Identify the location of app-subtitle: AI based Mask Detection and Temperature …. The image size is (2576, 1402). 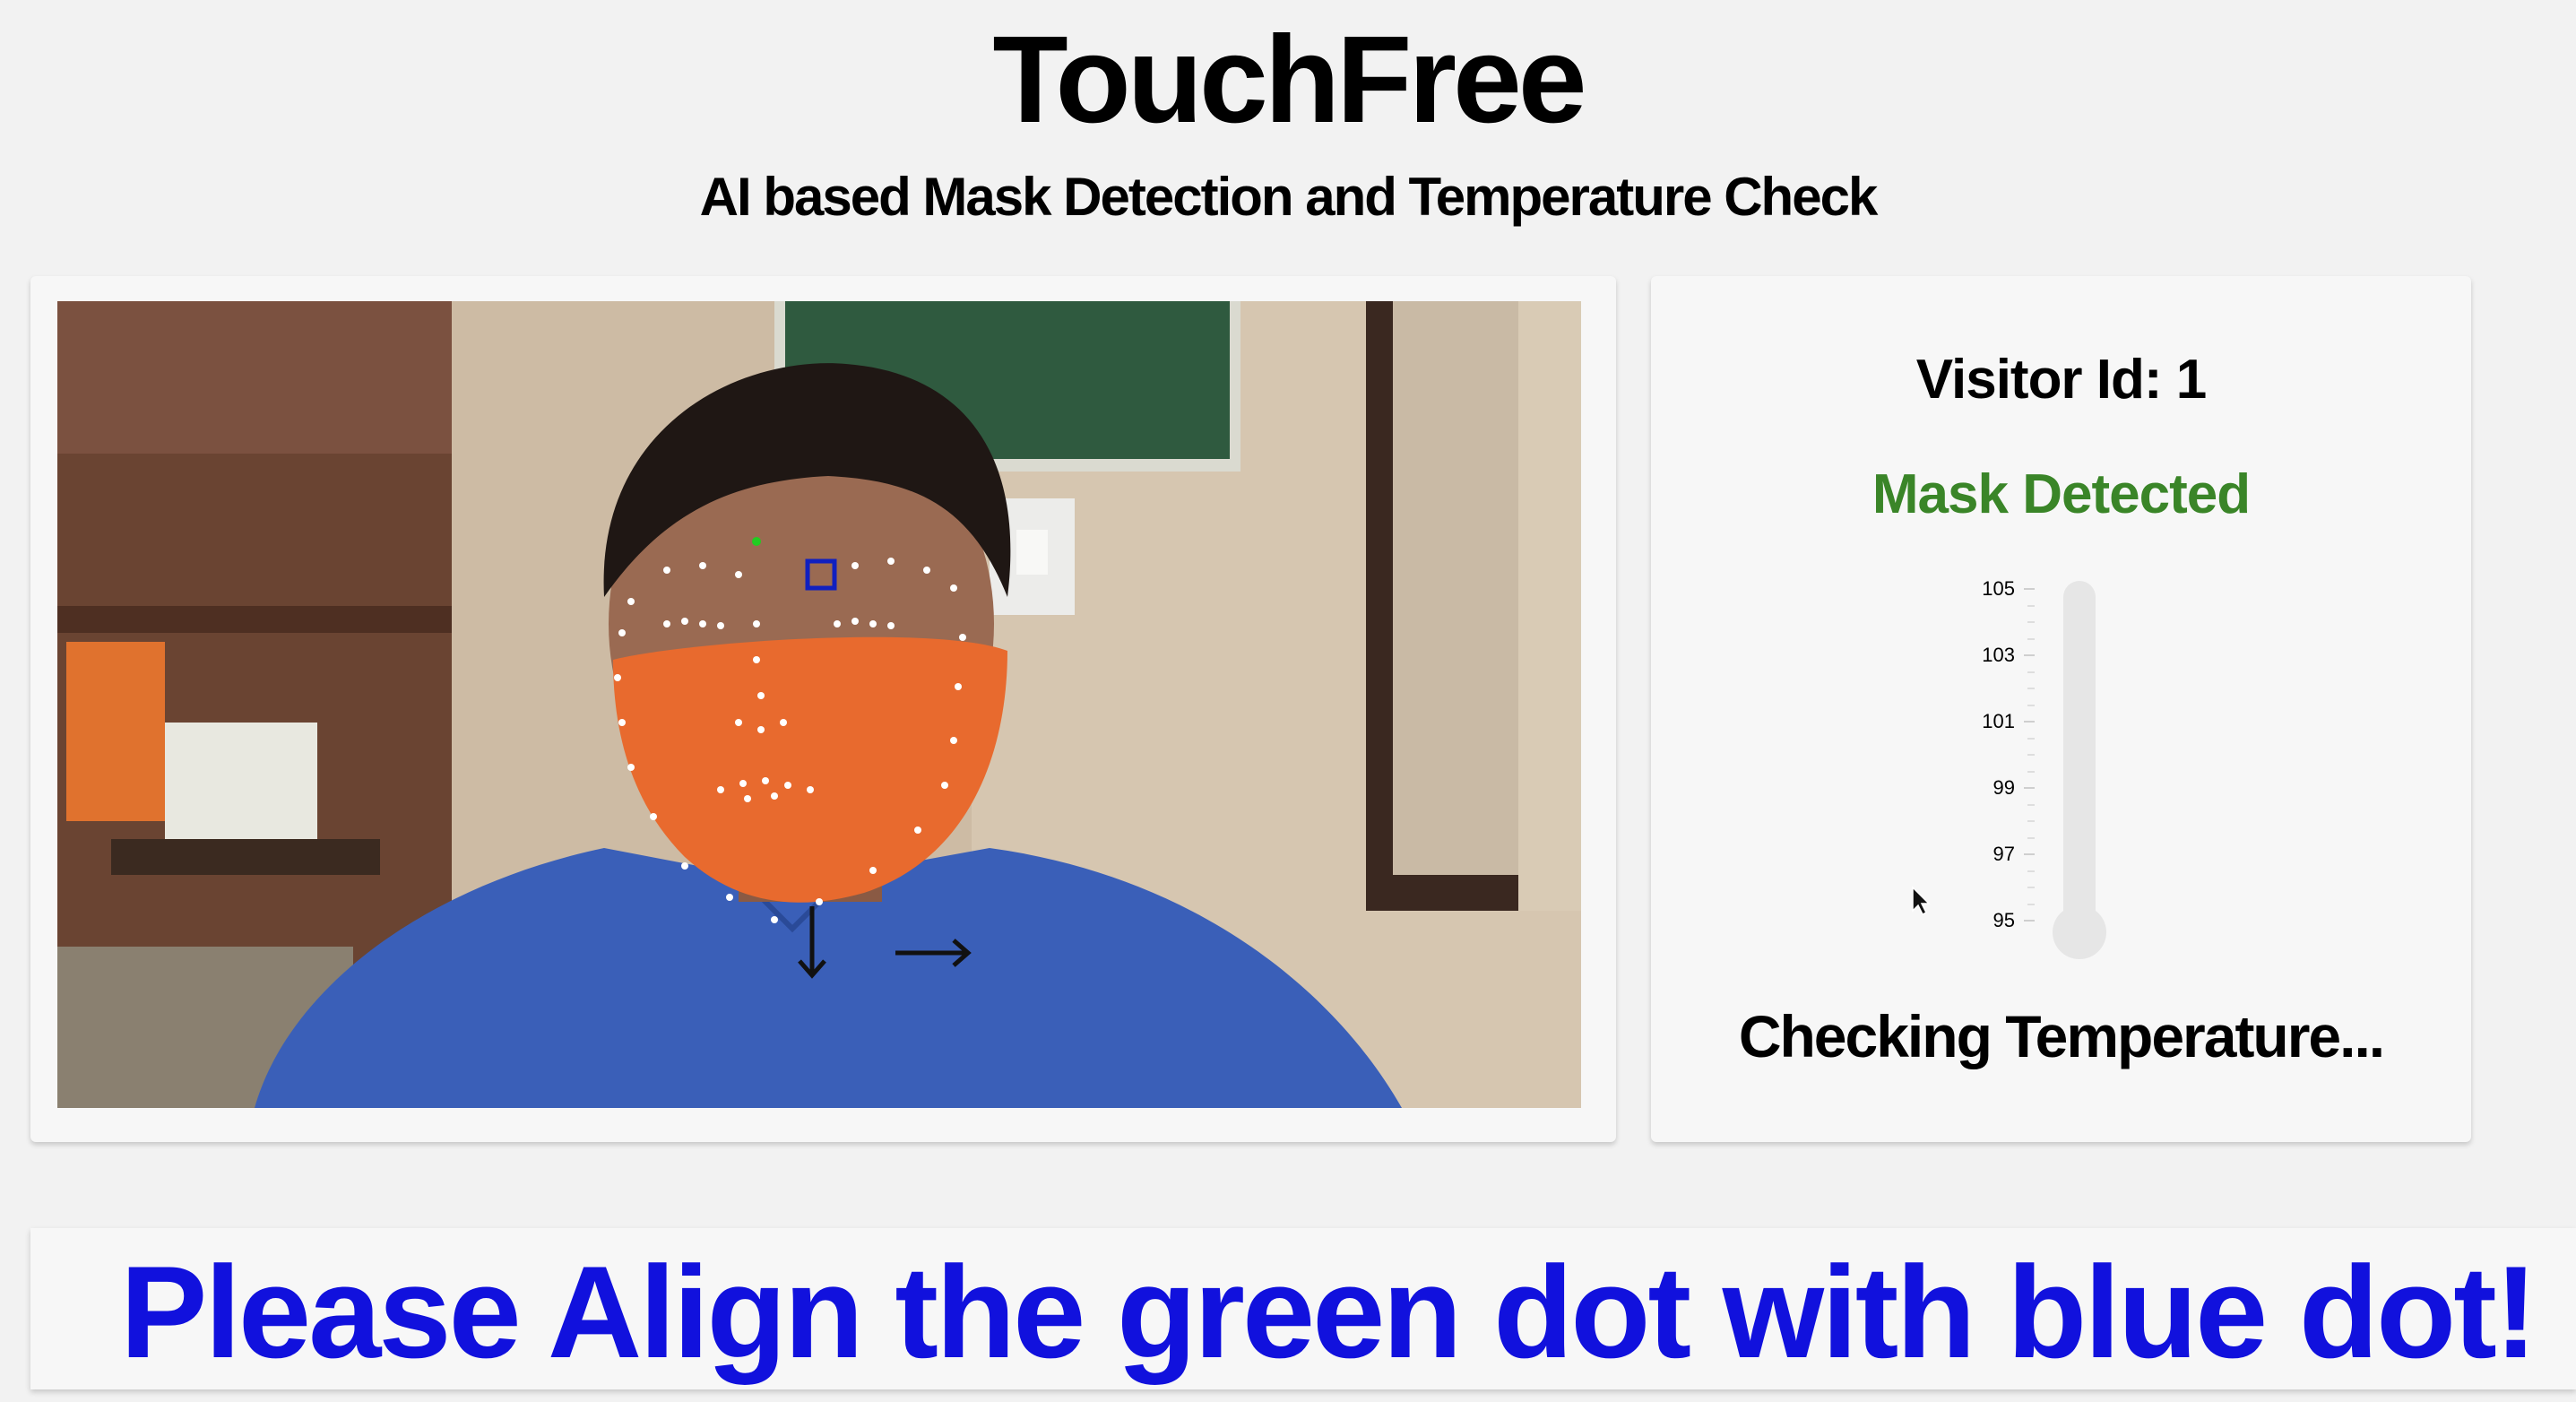
(1289, 197).